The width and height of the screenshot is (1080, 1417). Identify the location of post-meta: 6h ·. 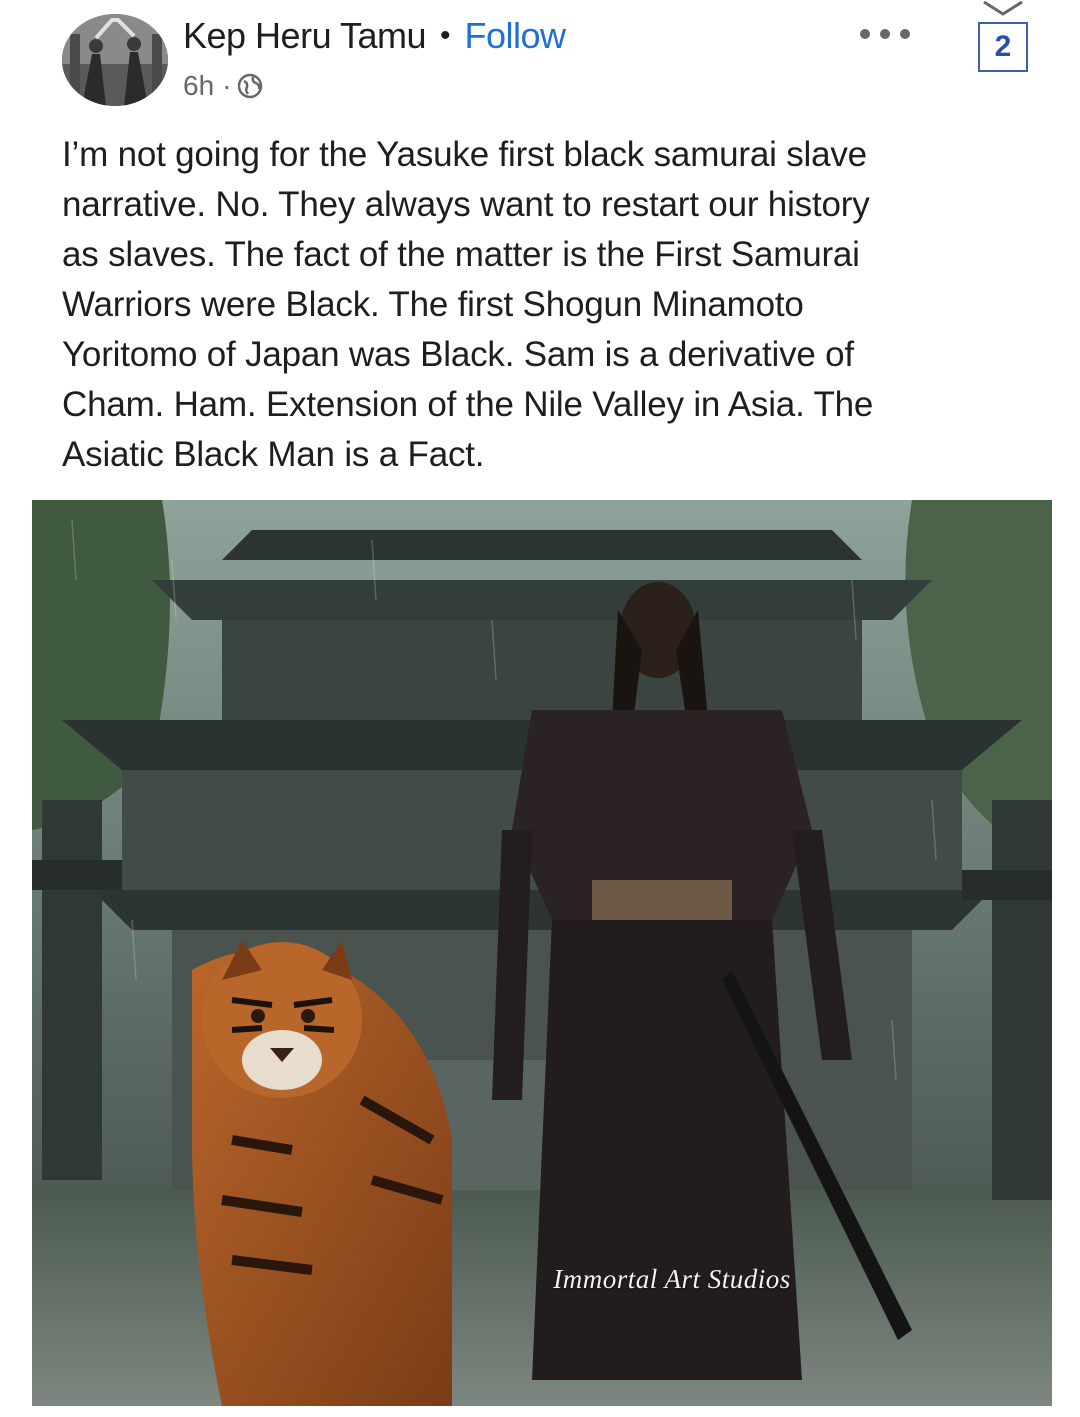
(223, 86).